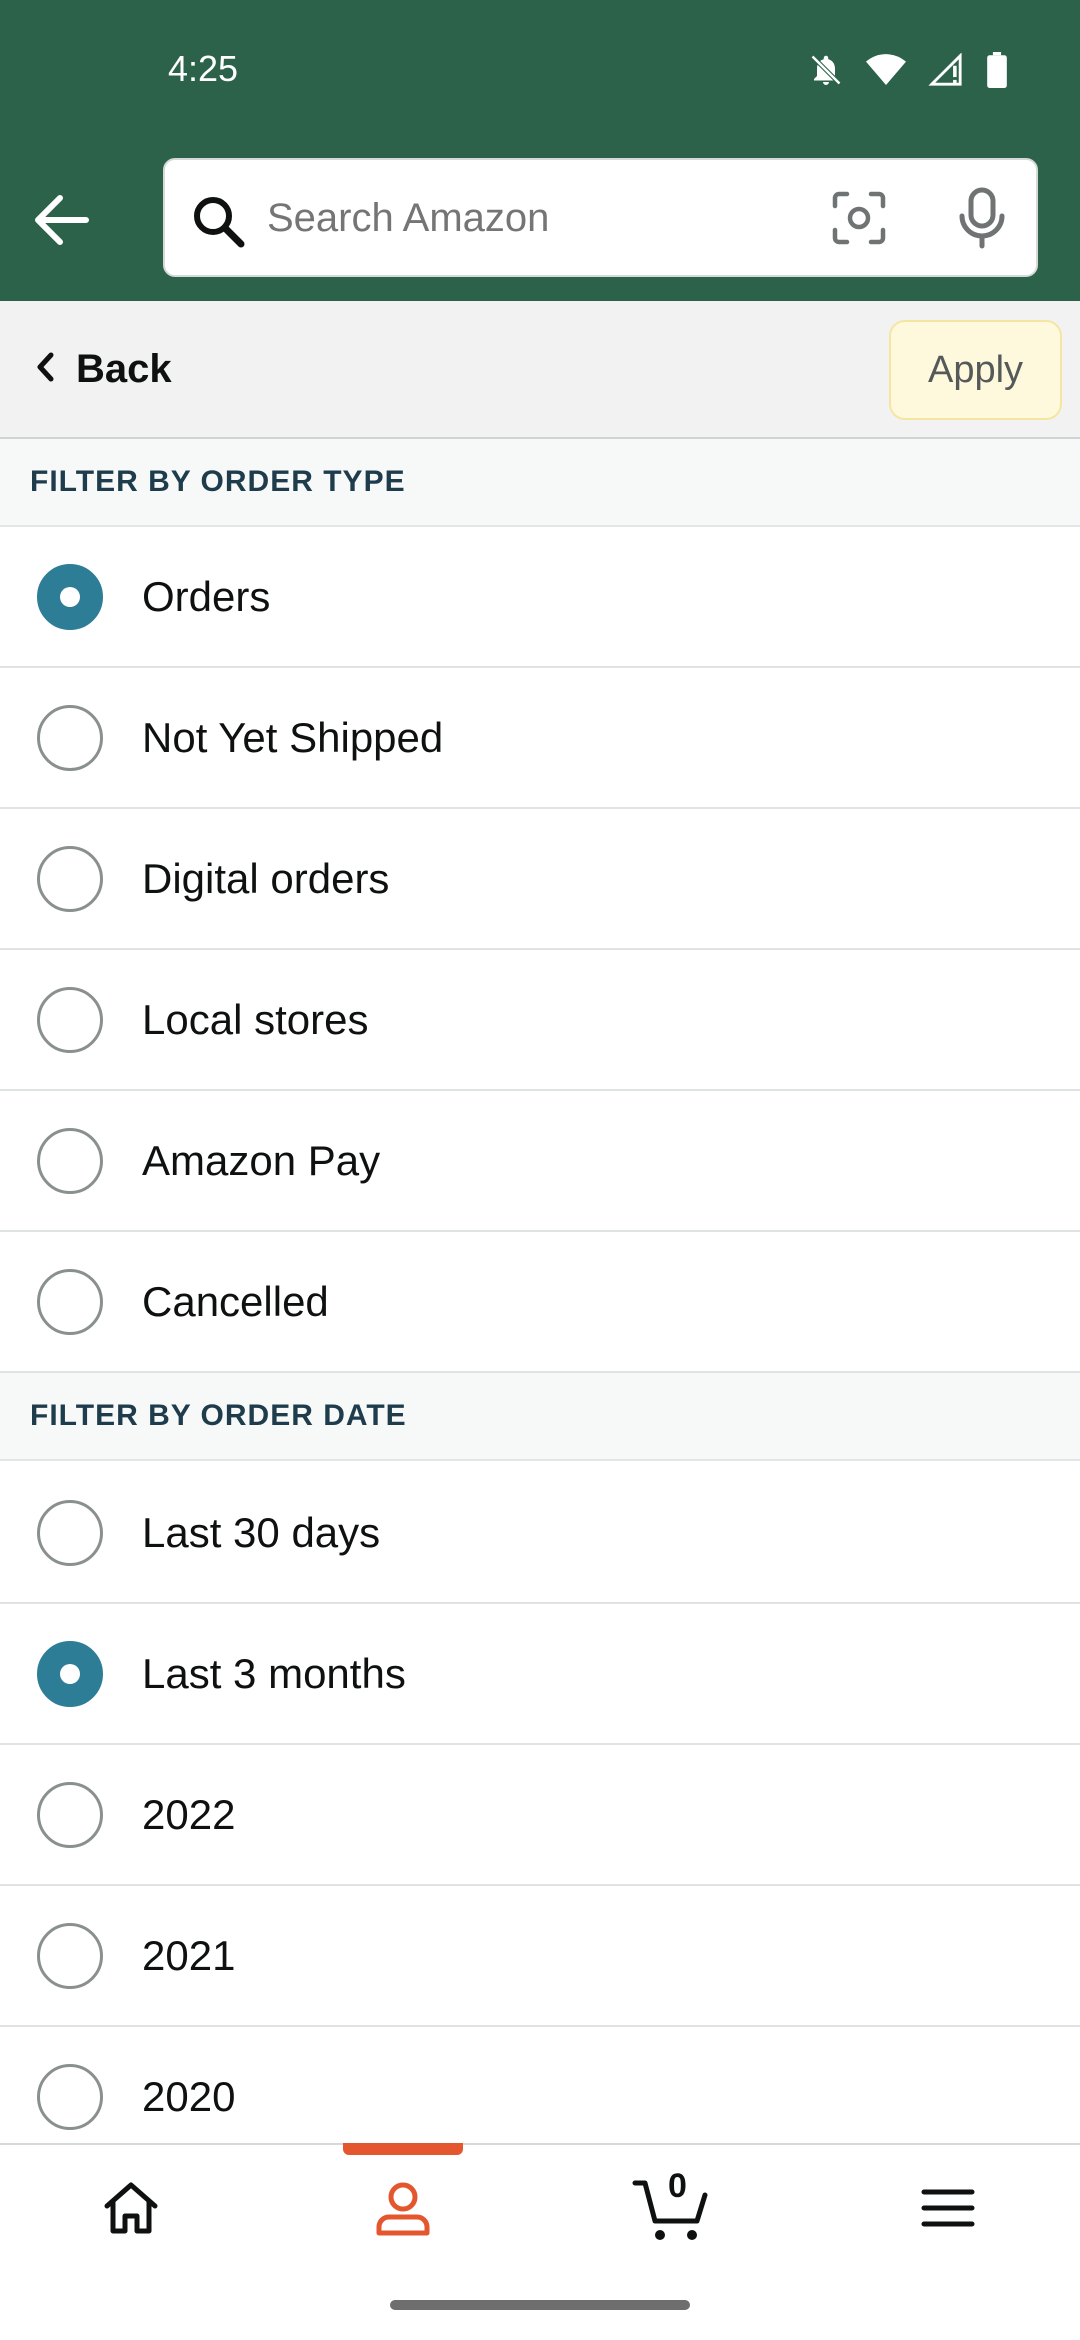 Image resolution: width=1080 pixels, height=2340 pixels. Describe the element at coordinates (235, 1301) in the screenshot. I see `option-label: Cancelled` at that location.